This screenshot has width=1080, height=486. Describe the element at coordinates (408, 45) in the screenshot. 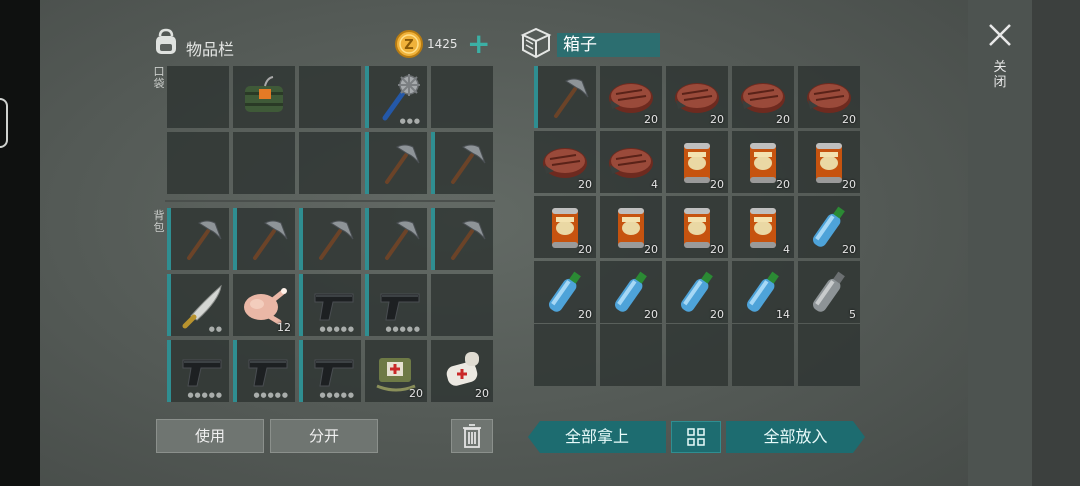

I see `svg-text: Z` at that location.